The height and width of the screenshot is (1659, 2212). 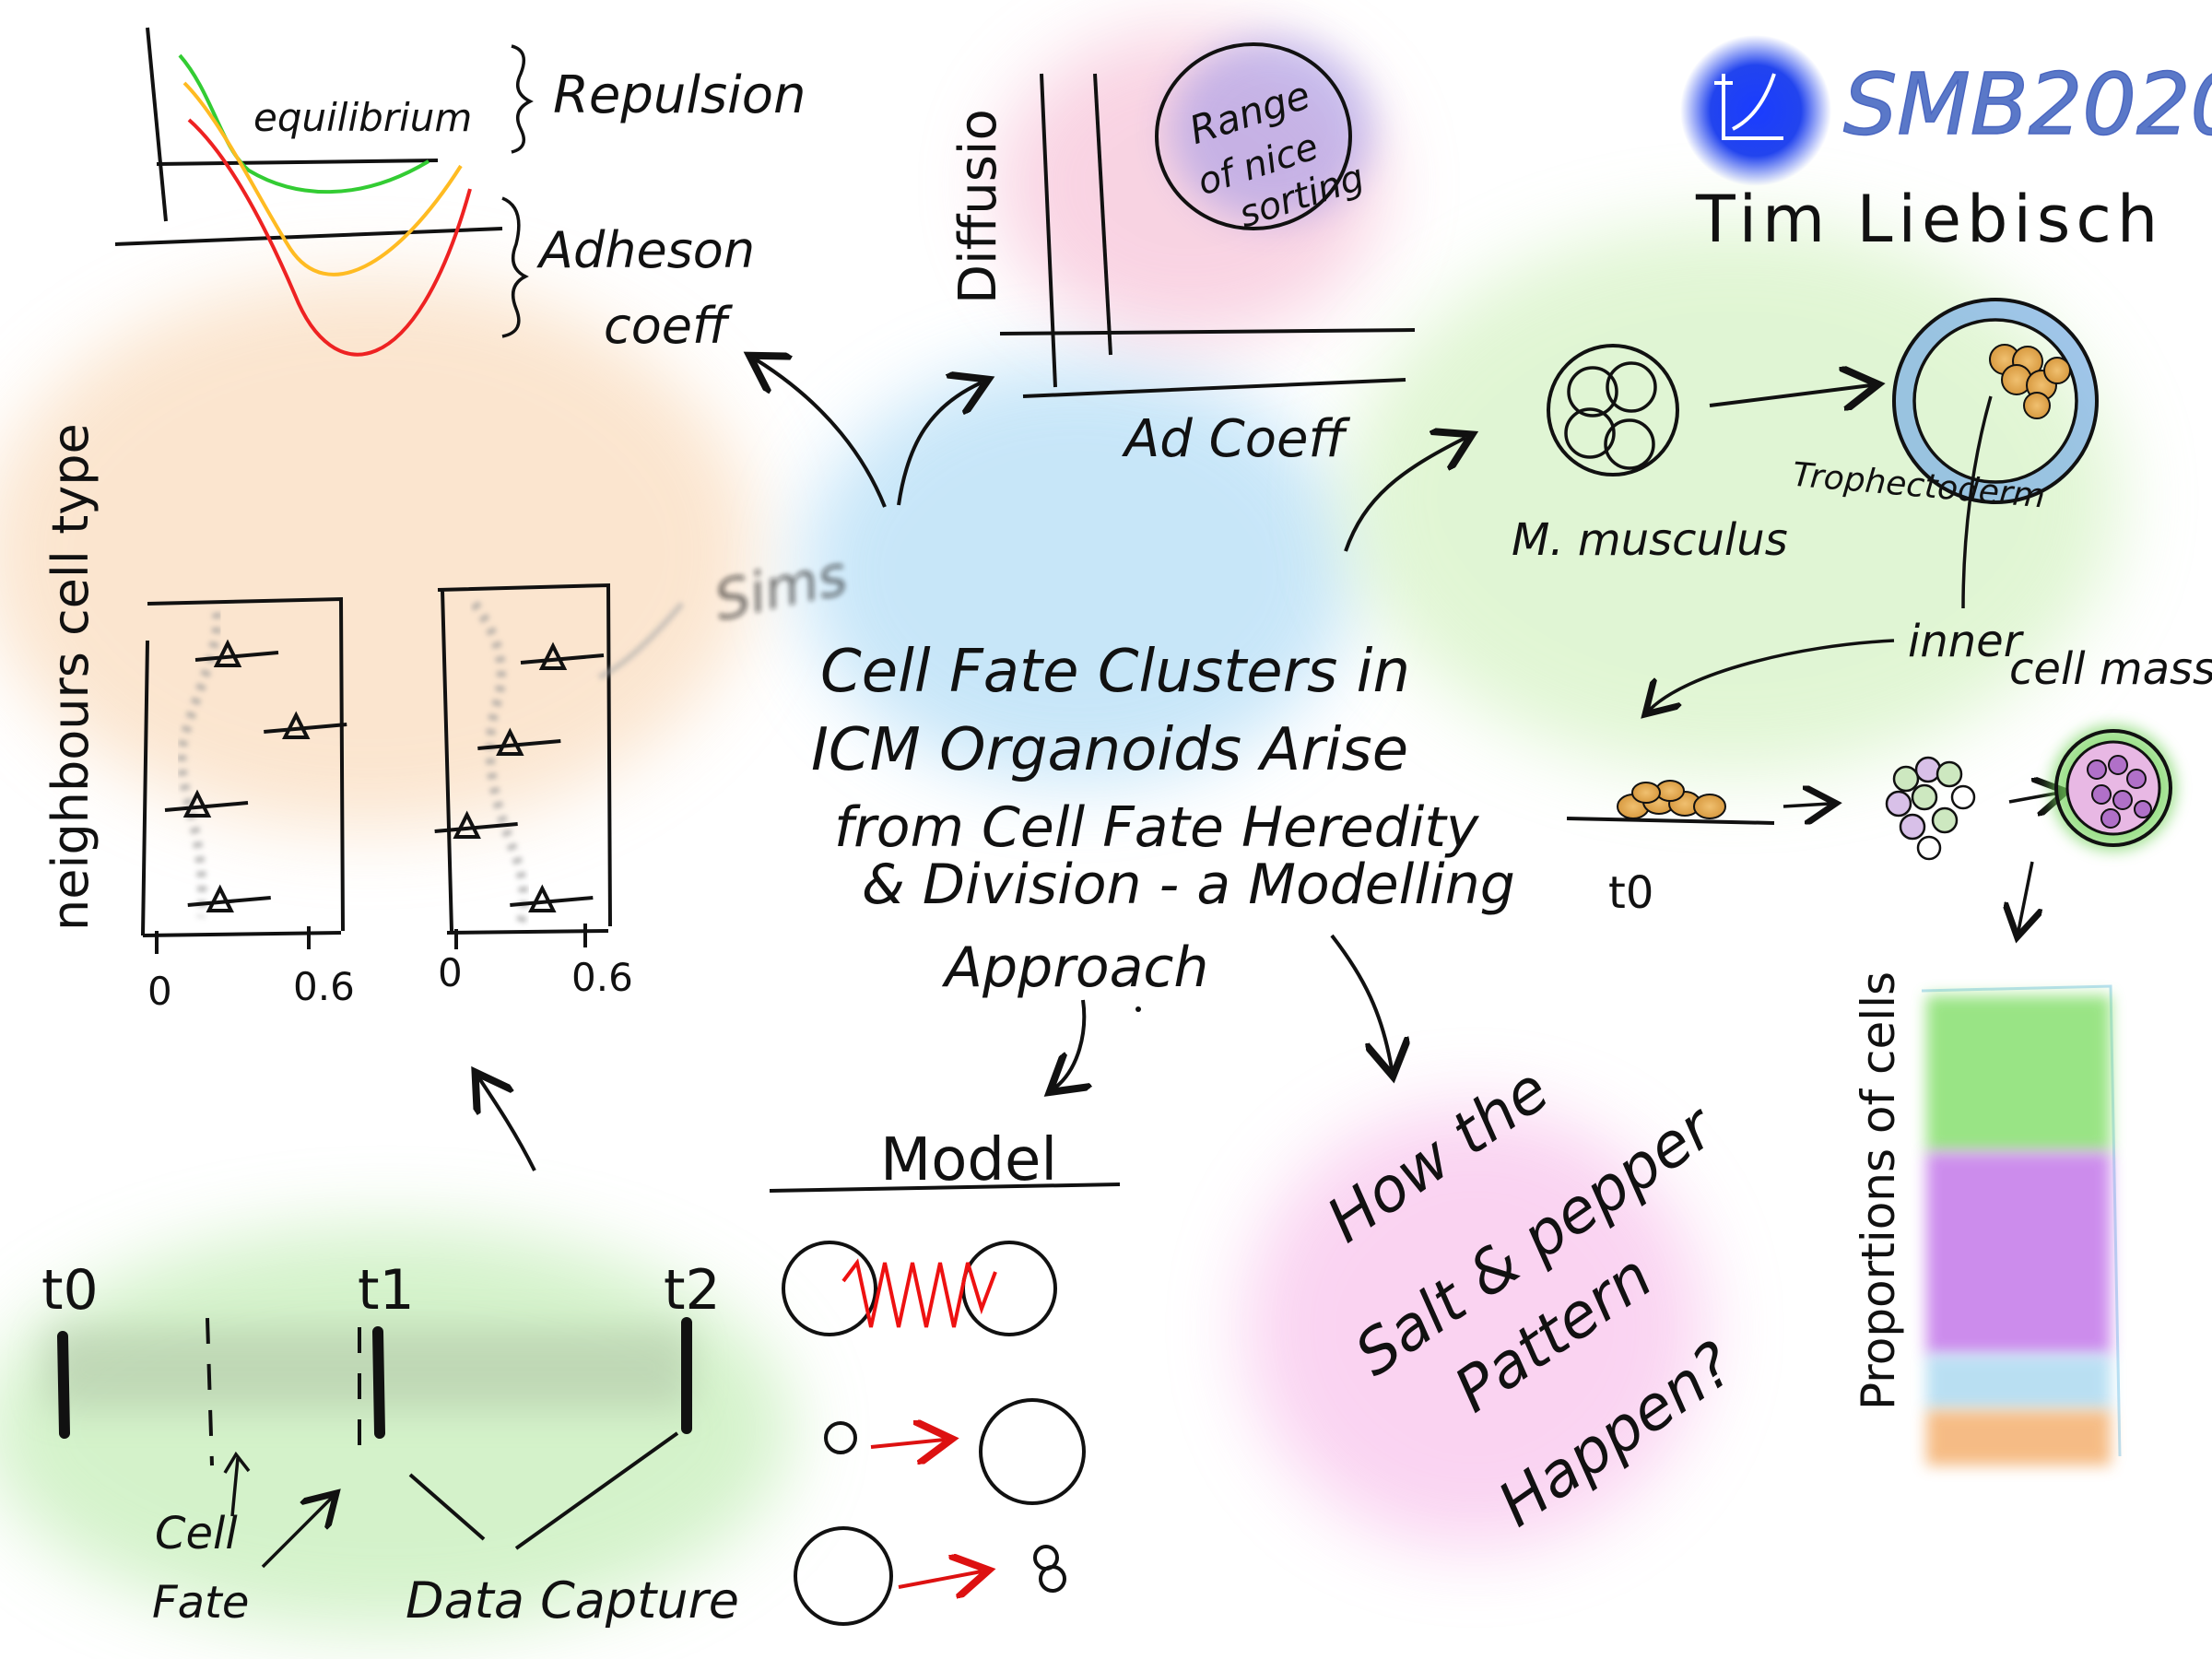 I want to click on panel2-tick-max: 0.6, so click(x=602, y=977).